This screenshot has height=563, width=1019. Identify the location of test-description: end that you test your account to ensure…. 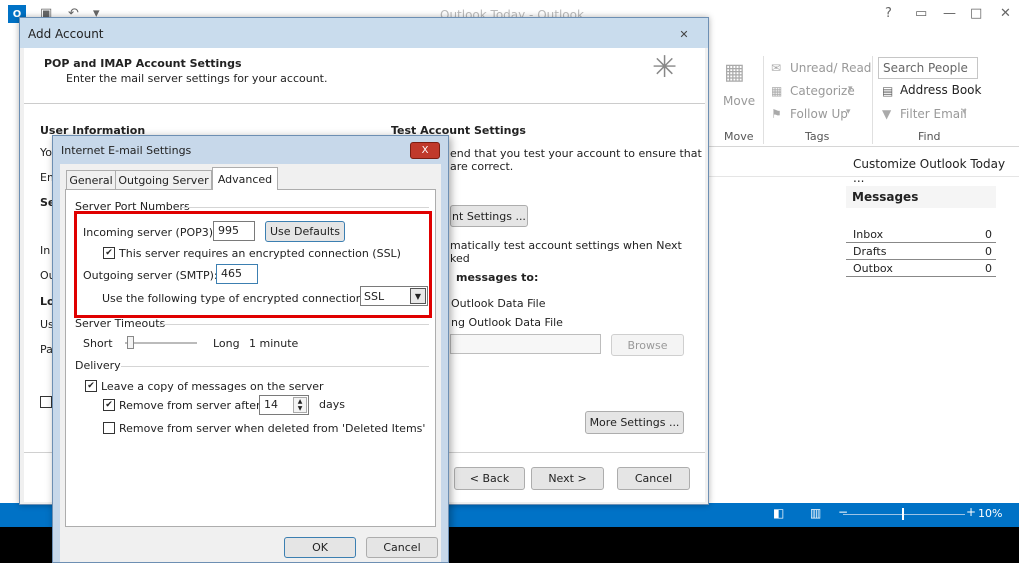
(576, 153).